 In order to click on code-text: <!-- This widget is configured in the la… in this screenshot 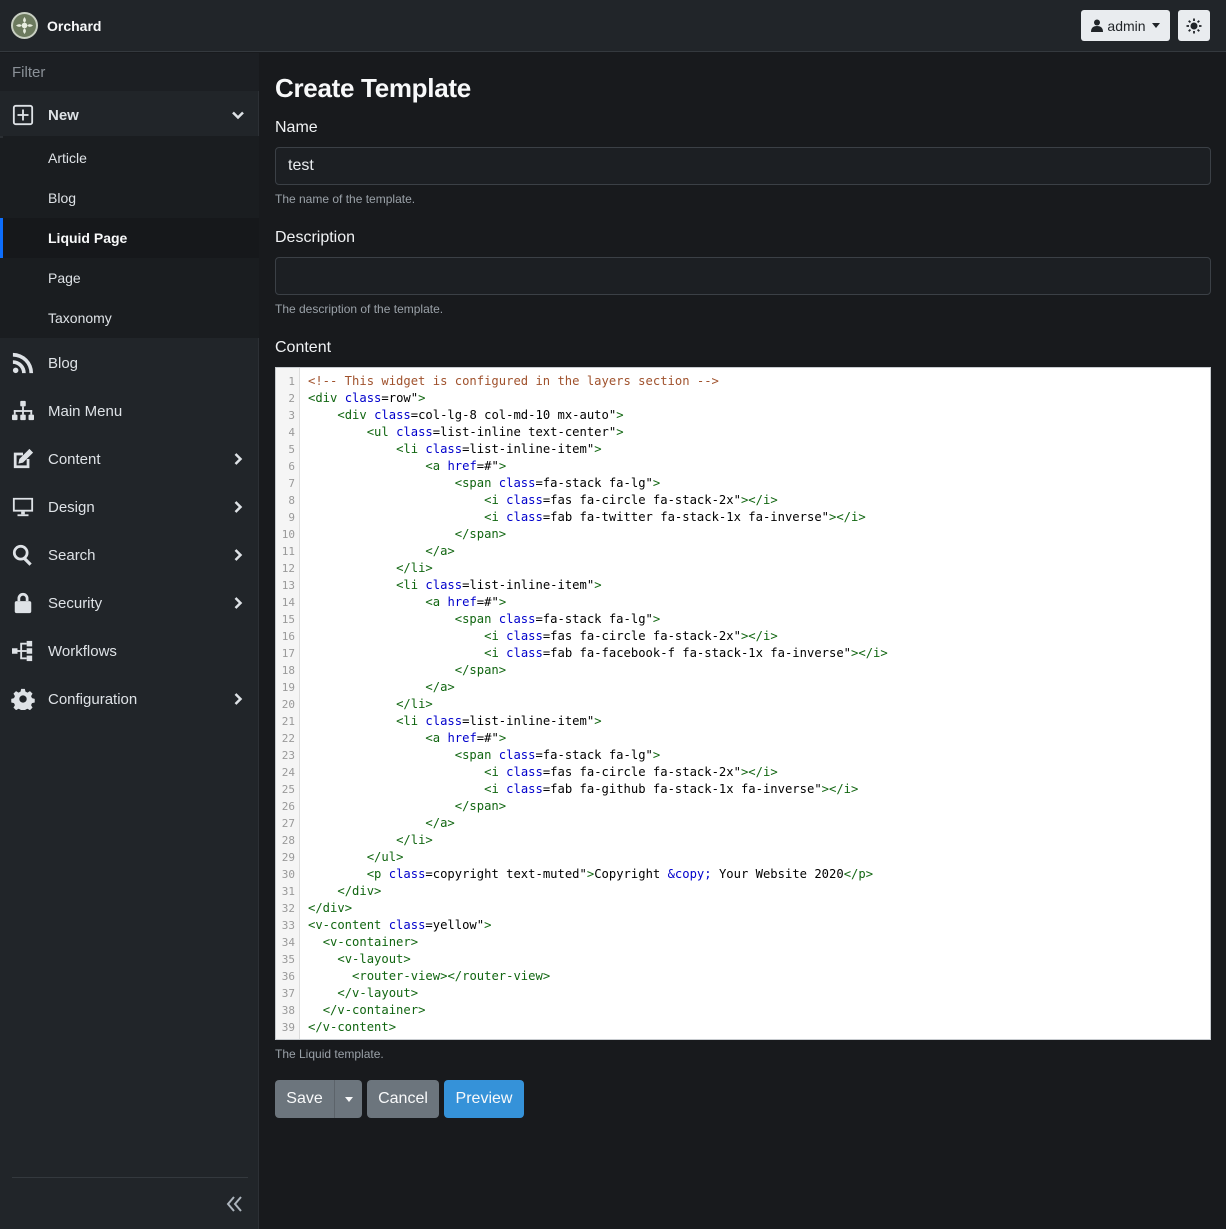, I will do `click(513, 381)`.